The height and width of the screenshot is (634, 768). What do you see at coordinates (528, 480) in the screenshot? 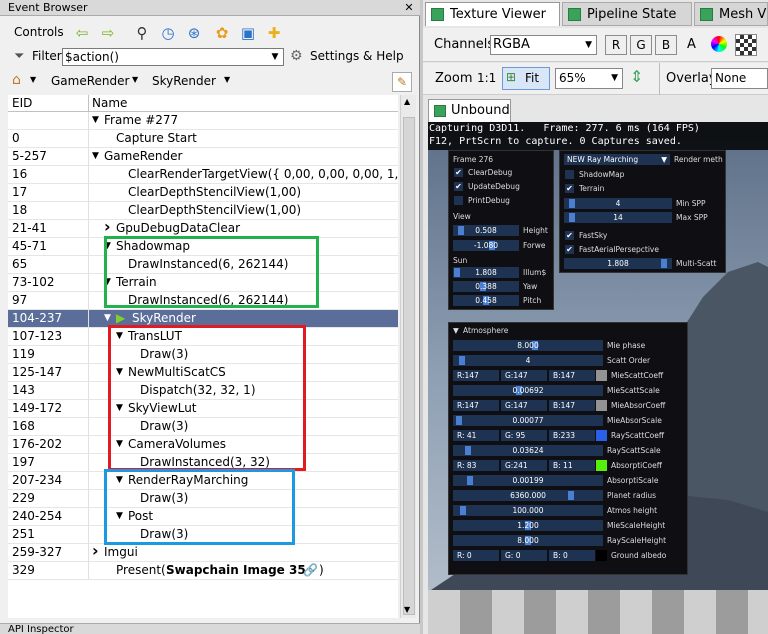
I see `slider: 0.00199` at bounding box center [528, 480].